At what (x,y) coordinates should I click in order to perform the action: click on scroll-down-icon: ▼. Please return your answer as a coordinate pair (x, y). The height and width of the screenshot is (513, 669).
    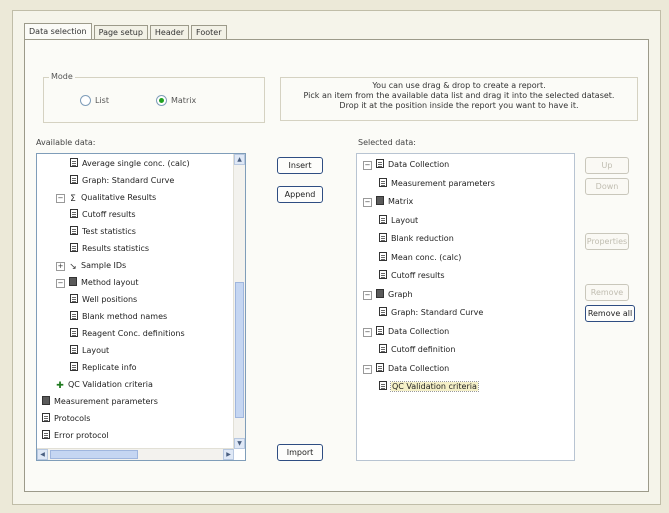
    Looking at the image, I should click on (239, 443).